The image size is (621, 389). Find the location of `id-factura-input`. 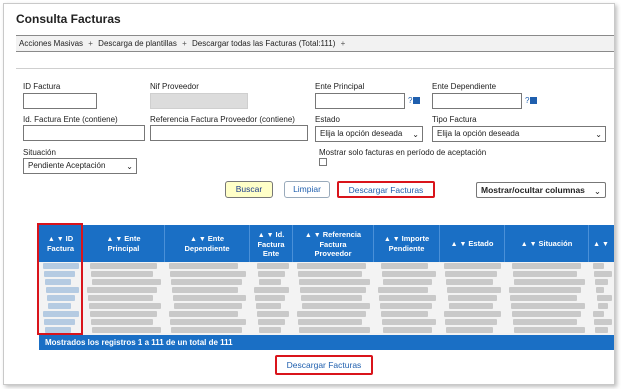

id-factura-input is located at coordinates (60, 101).